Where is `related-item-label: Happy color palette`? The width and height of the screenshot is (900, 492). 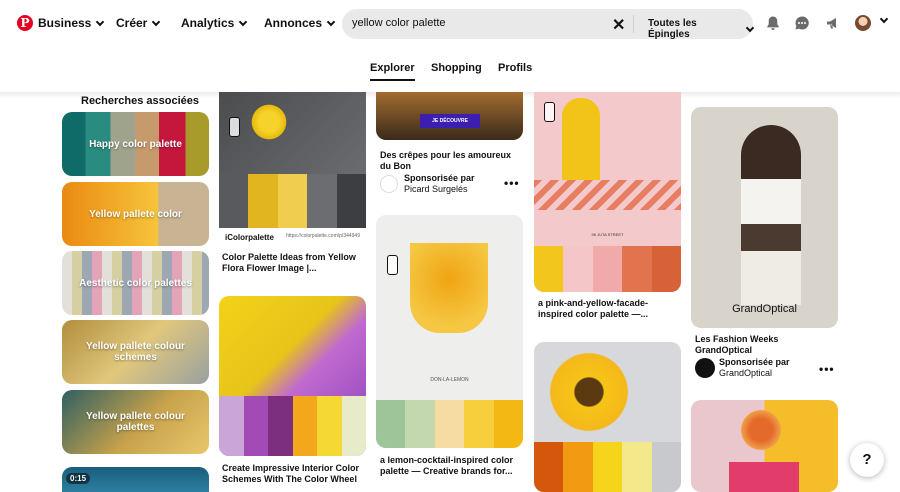 related-item-label: Happy color palette is located at coordinates (135, 144).